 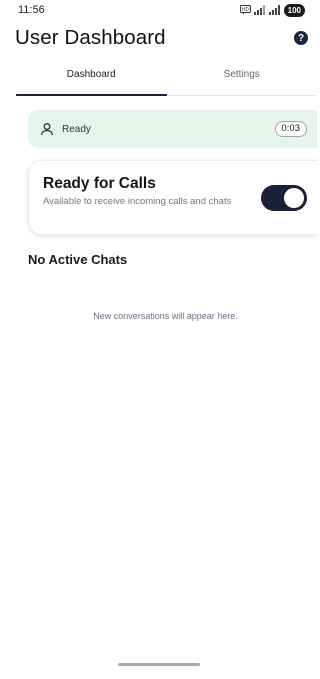 I want to click on tab-dashboard: Dashboard, so click(x=91, y=81).